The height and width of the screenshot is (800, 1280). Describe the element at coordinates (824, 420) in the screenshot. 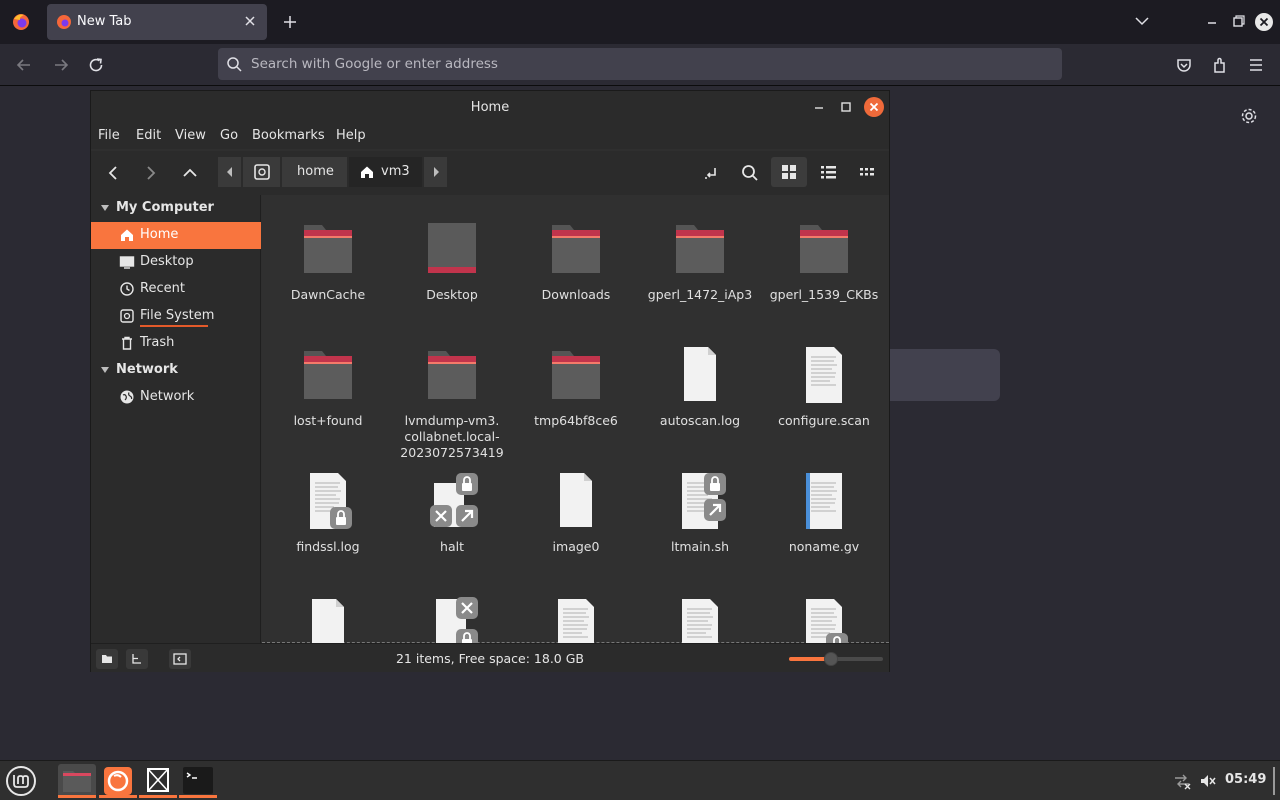

I see `file-name: configure.scan` at that location.